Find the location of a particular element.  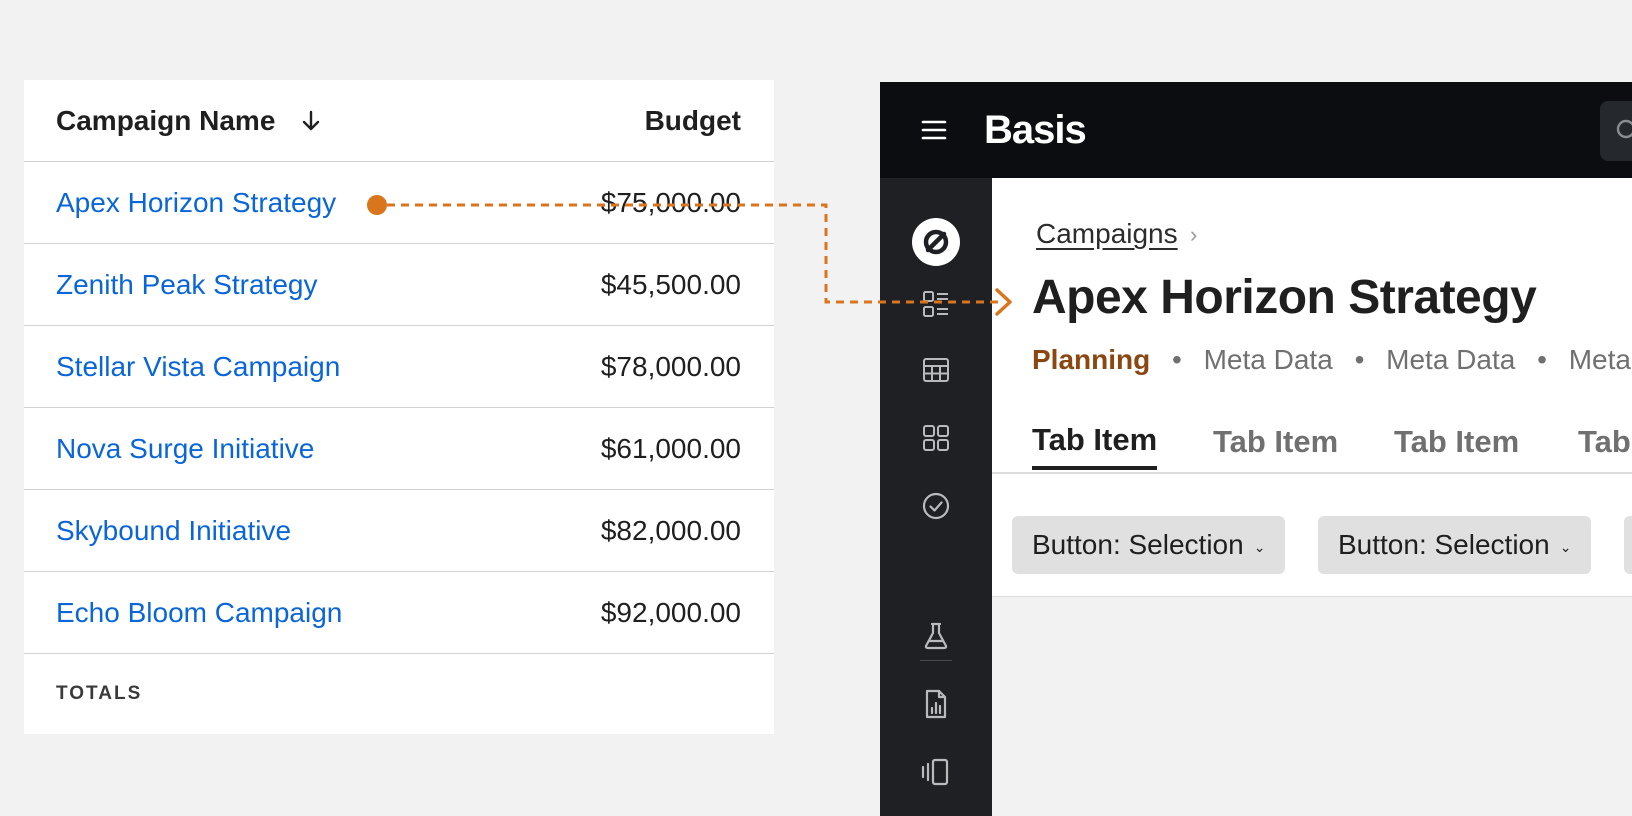

connector-dot is located at coordinates (377, 205).